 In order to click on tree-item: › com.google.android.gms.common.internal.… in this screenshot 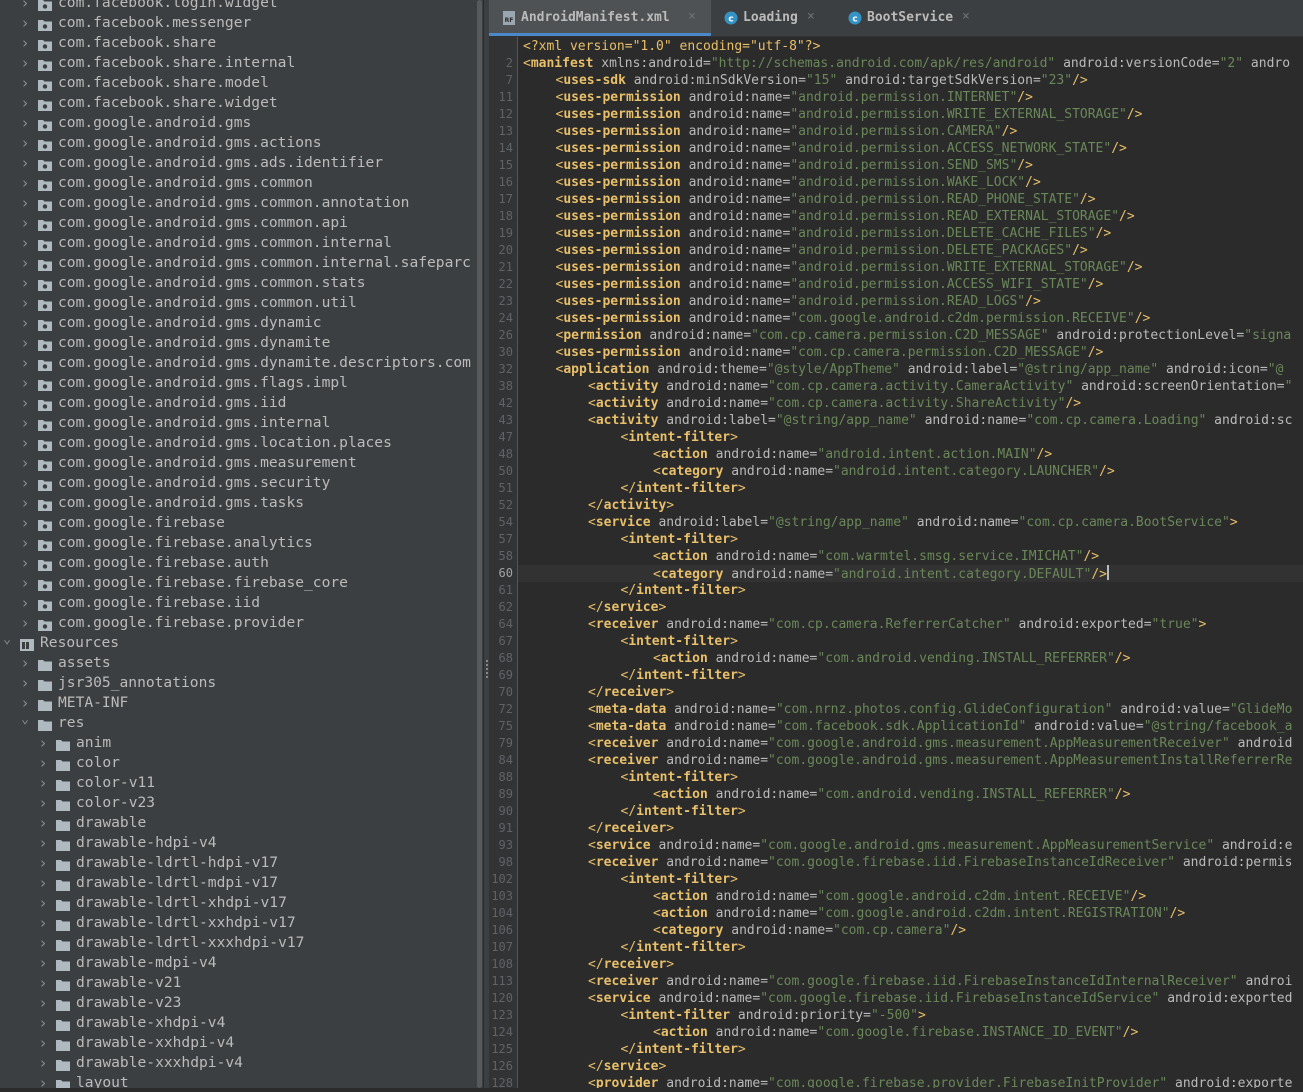, I will do `click(238, 263)`.